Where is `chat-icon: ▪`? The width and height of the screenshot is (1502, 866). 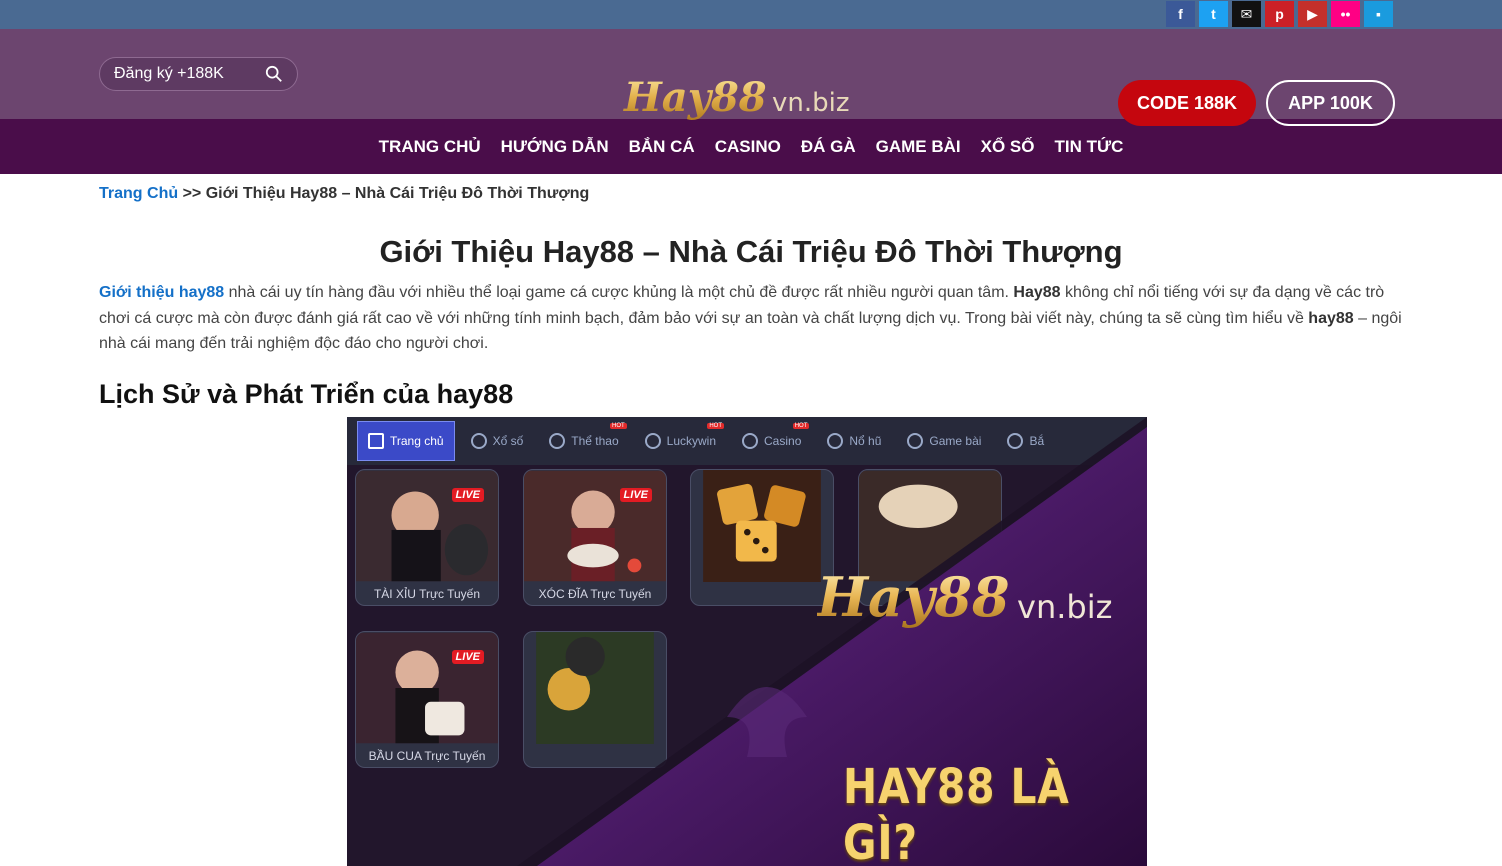 chat-icon: ▪ is located at coordinates (1378, 14).